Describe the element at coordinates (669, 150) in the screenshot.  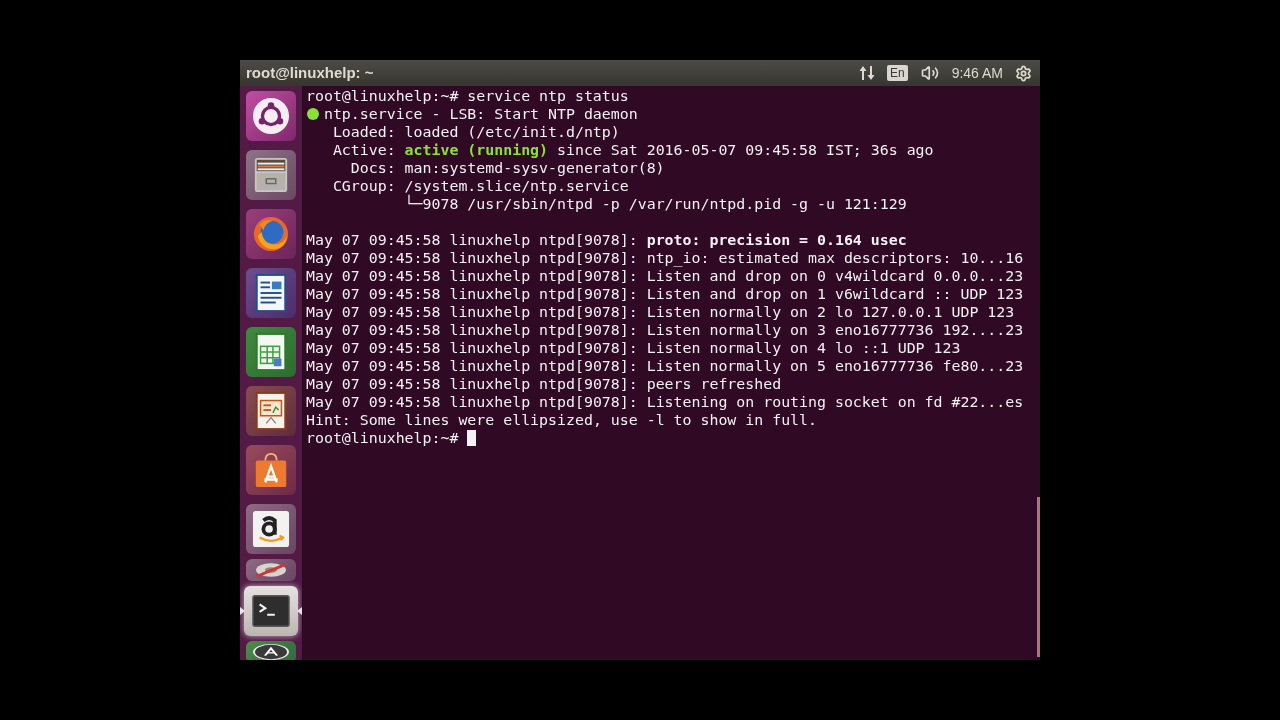
I see `field-value: active (running) since Sat 2016-05-07 09:45:58 IST; 36s ago` at that location.